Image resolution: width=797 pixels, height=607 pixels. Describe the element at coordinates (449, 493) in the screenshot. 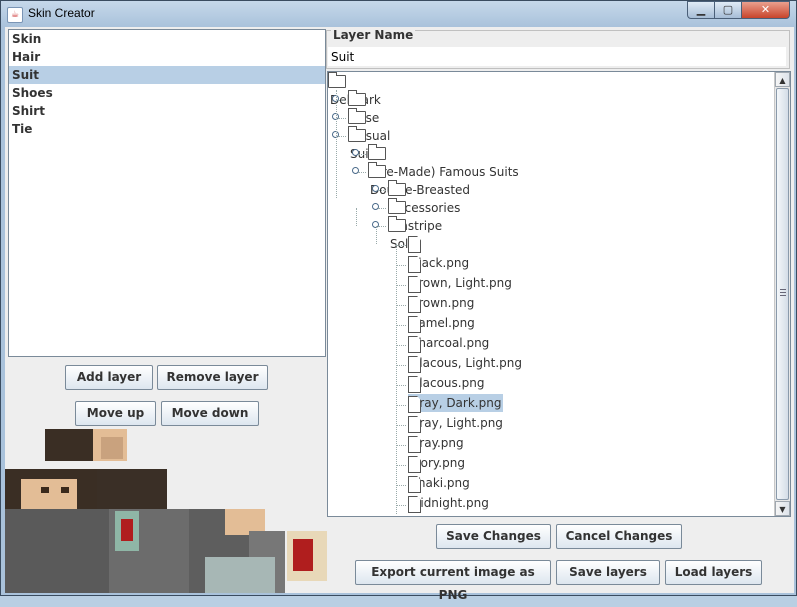

I see `tree-file-item: Midnight.png` at that location.